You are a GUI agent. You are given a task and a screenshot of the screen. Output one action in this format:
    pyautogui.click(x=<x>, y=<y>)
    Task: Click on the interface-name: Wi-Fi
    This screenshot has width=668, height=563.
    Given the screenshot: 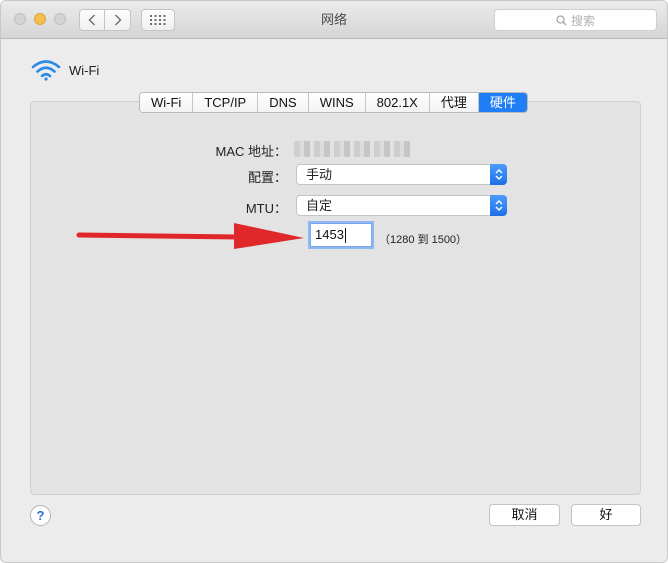 What is the action you would take?
    pyautogui.click(x=84, y=70)
    